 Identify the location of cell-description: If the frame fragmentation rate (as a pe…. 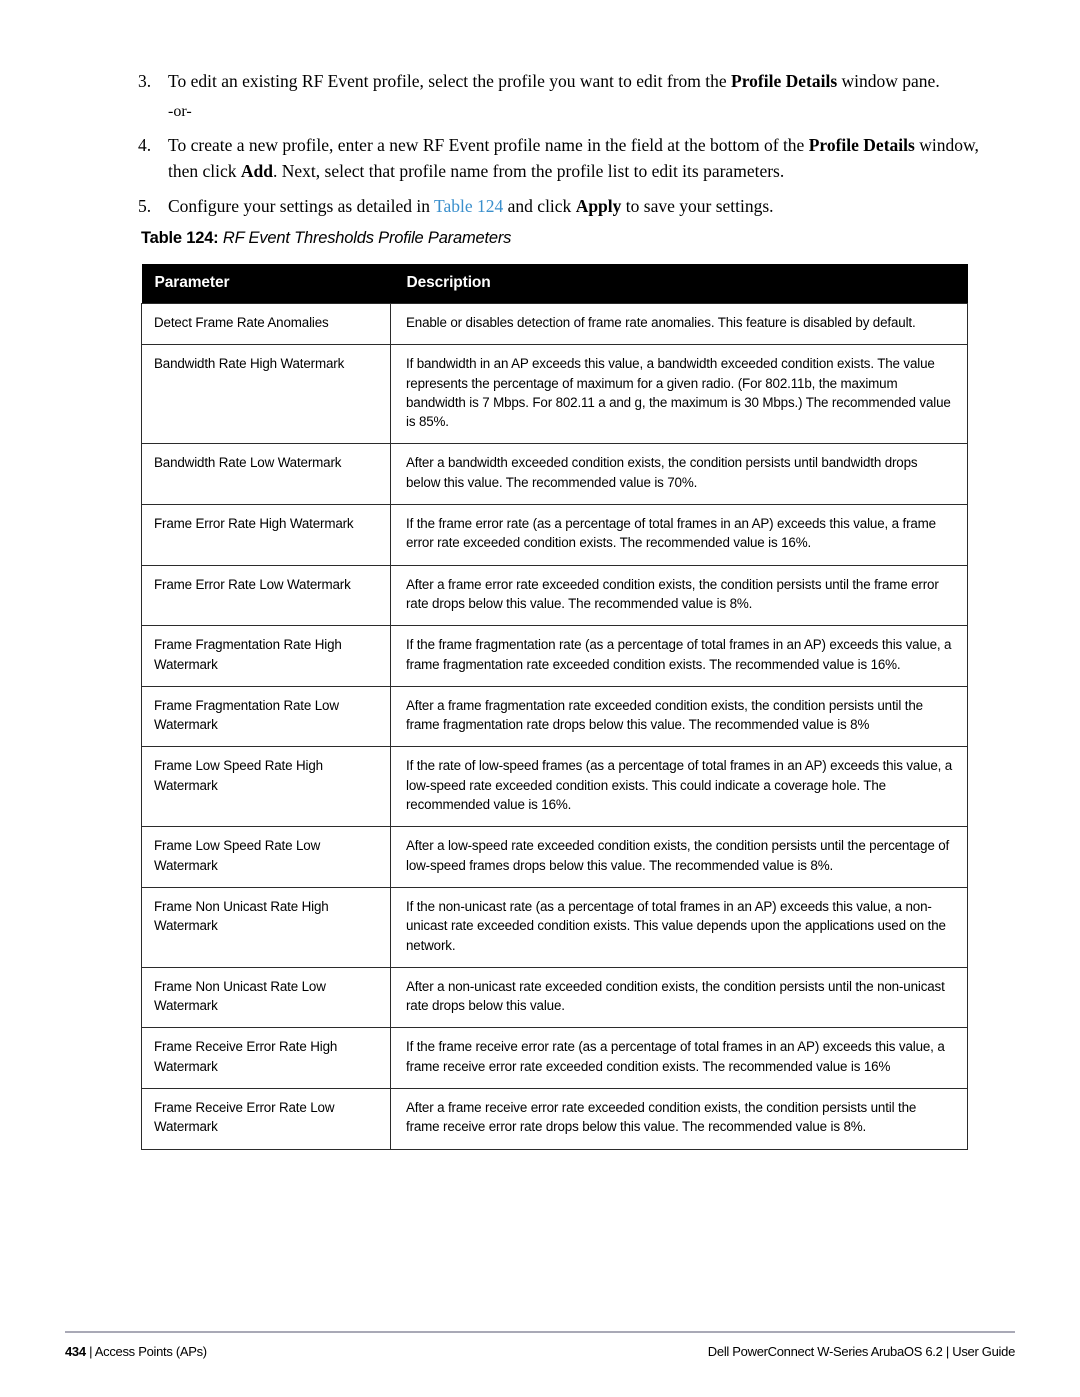
(679, 656).